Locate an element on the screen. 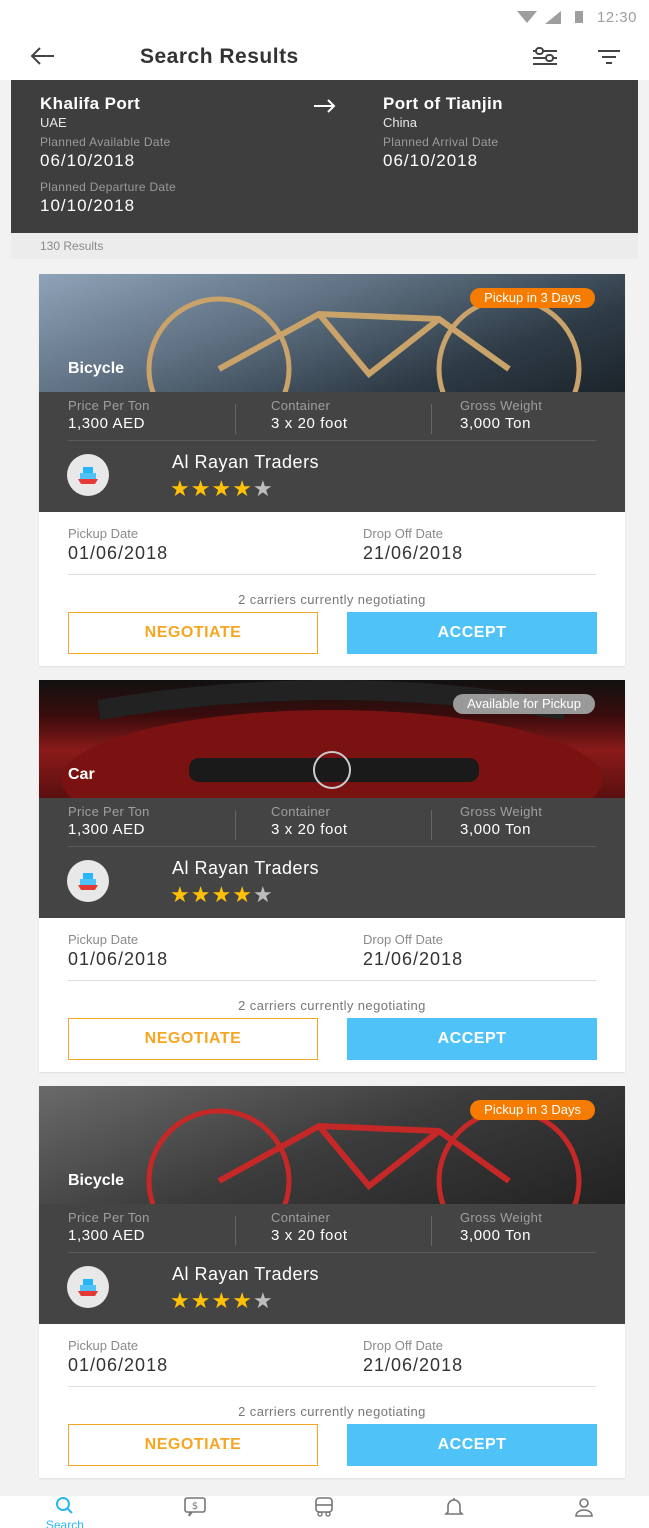 This screenshot has width=649, height=1528. payment-chat-icon: $ is located at coordinates (194, 1507).